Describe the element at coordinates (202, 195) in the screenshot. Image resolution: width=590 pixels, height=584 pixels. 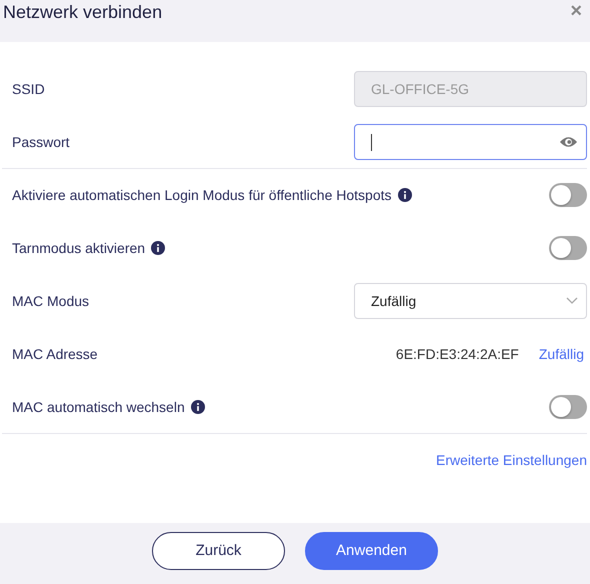
I see `field-label: Aktiviere automatischen Login Modus für öffentliche Hotspots` at that location.